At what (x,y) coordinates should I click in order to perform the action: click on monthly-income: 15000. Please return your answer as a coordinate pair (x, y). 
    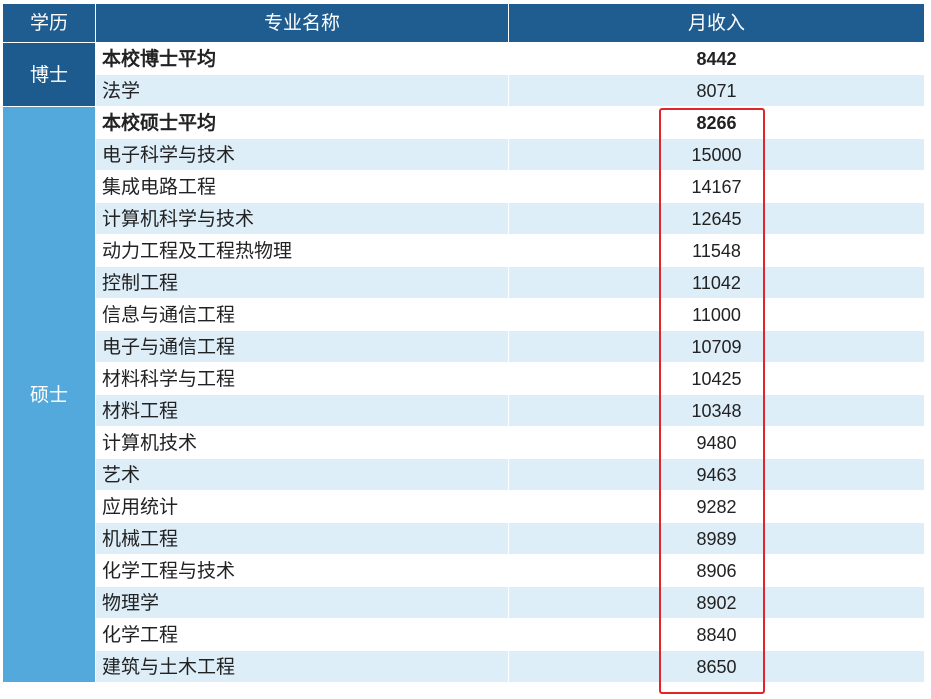
    Looking at the image, I should click on (716, 154).